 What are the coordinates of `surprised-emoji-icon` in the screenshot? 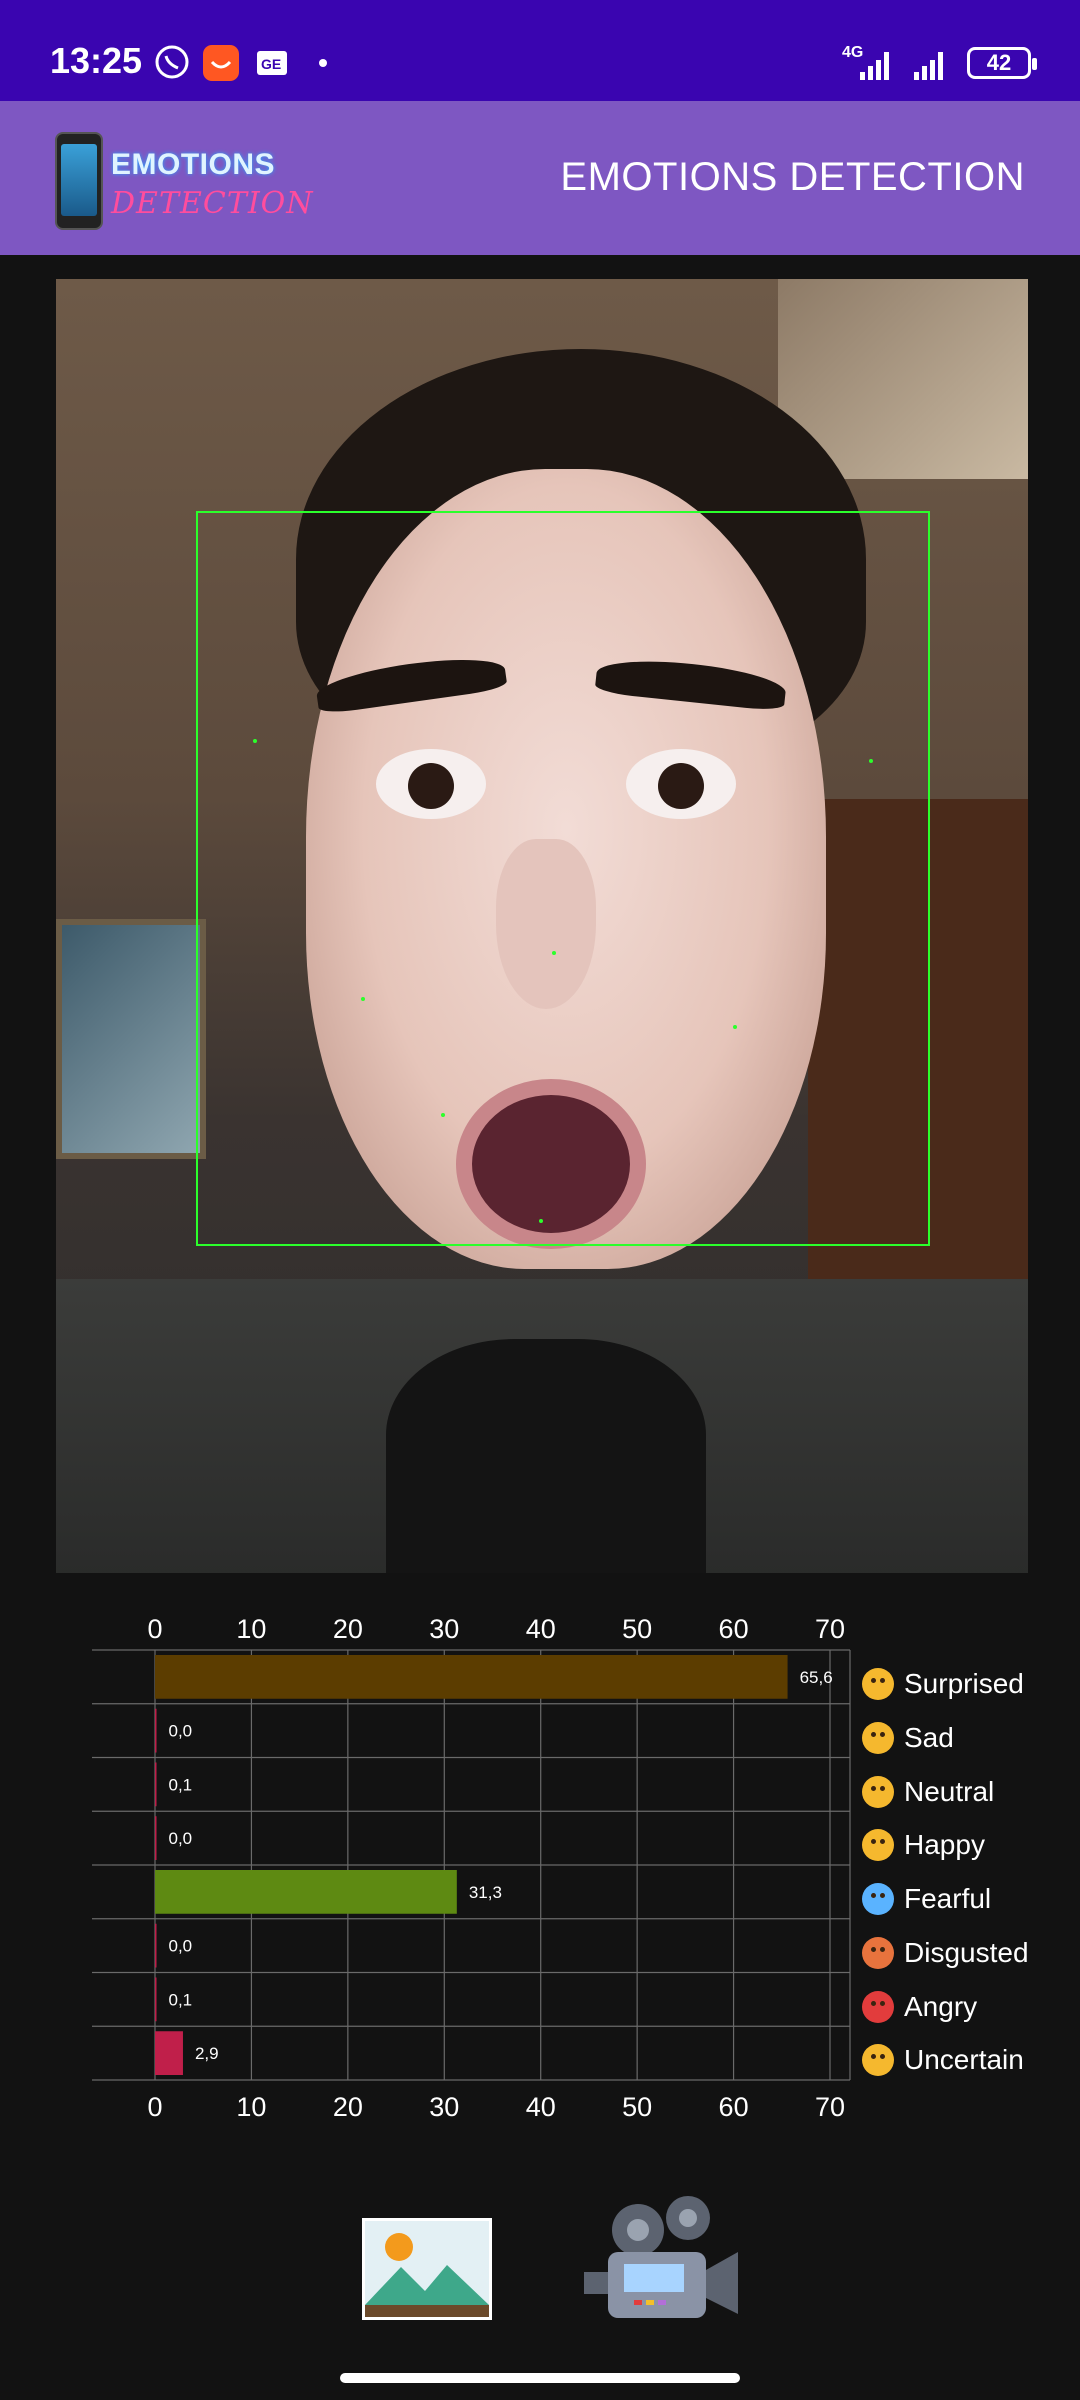 It's located at (878, 1684).